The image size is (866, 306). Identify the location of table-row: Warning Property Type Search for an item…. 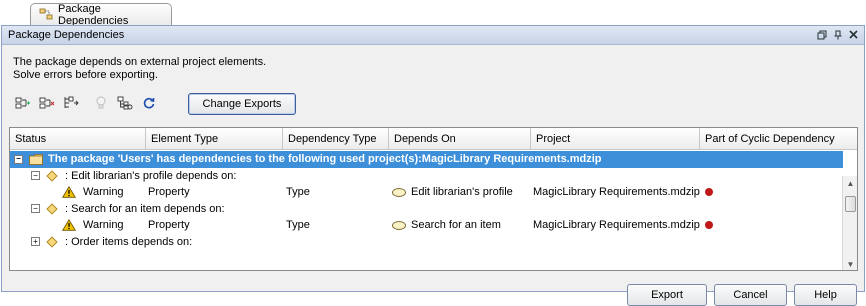
(426, 225).